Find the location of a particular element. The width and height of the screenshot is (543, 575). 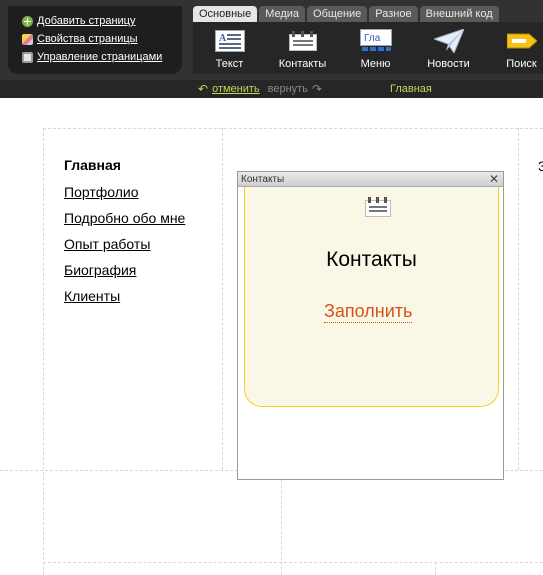

history-controls: ↶ отменить вернуть ↷ is located at coordinates (262, 89).